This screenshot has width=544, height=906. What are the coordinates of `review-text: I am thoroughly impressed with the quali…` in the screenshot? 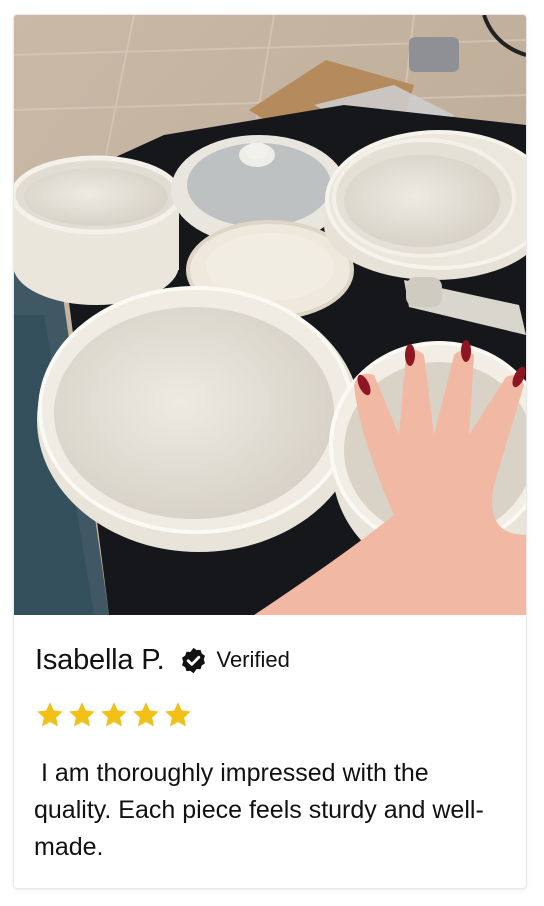 It's located at (259, 810).